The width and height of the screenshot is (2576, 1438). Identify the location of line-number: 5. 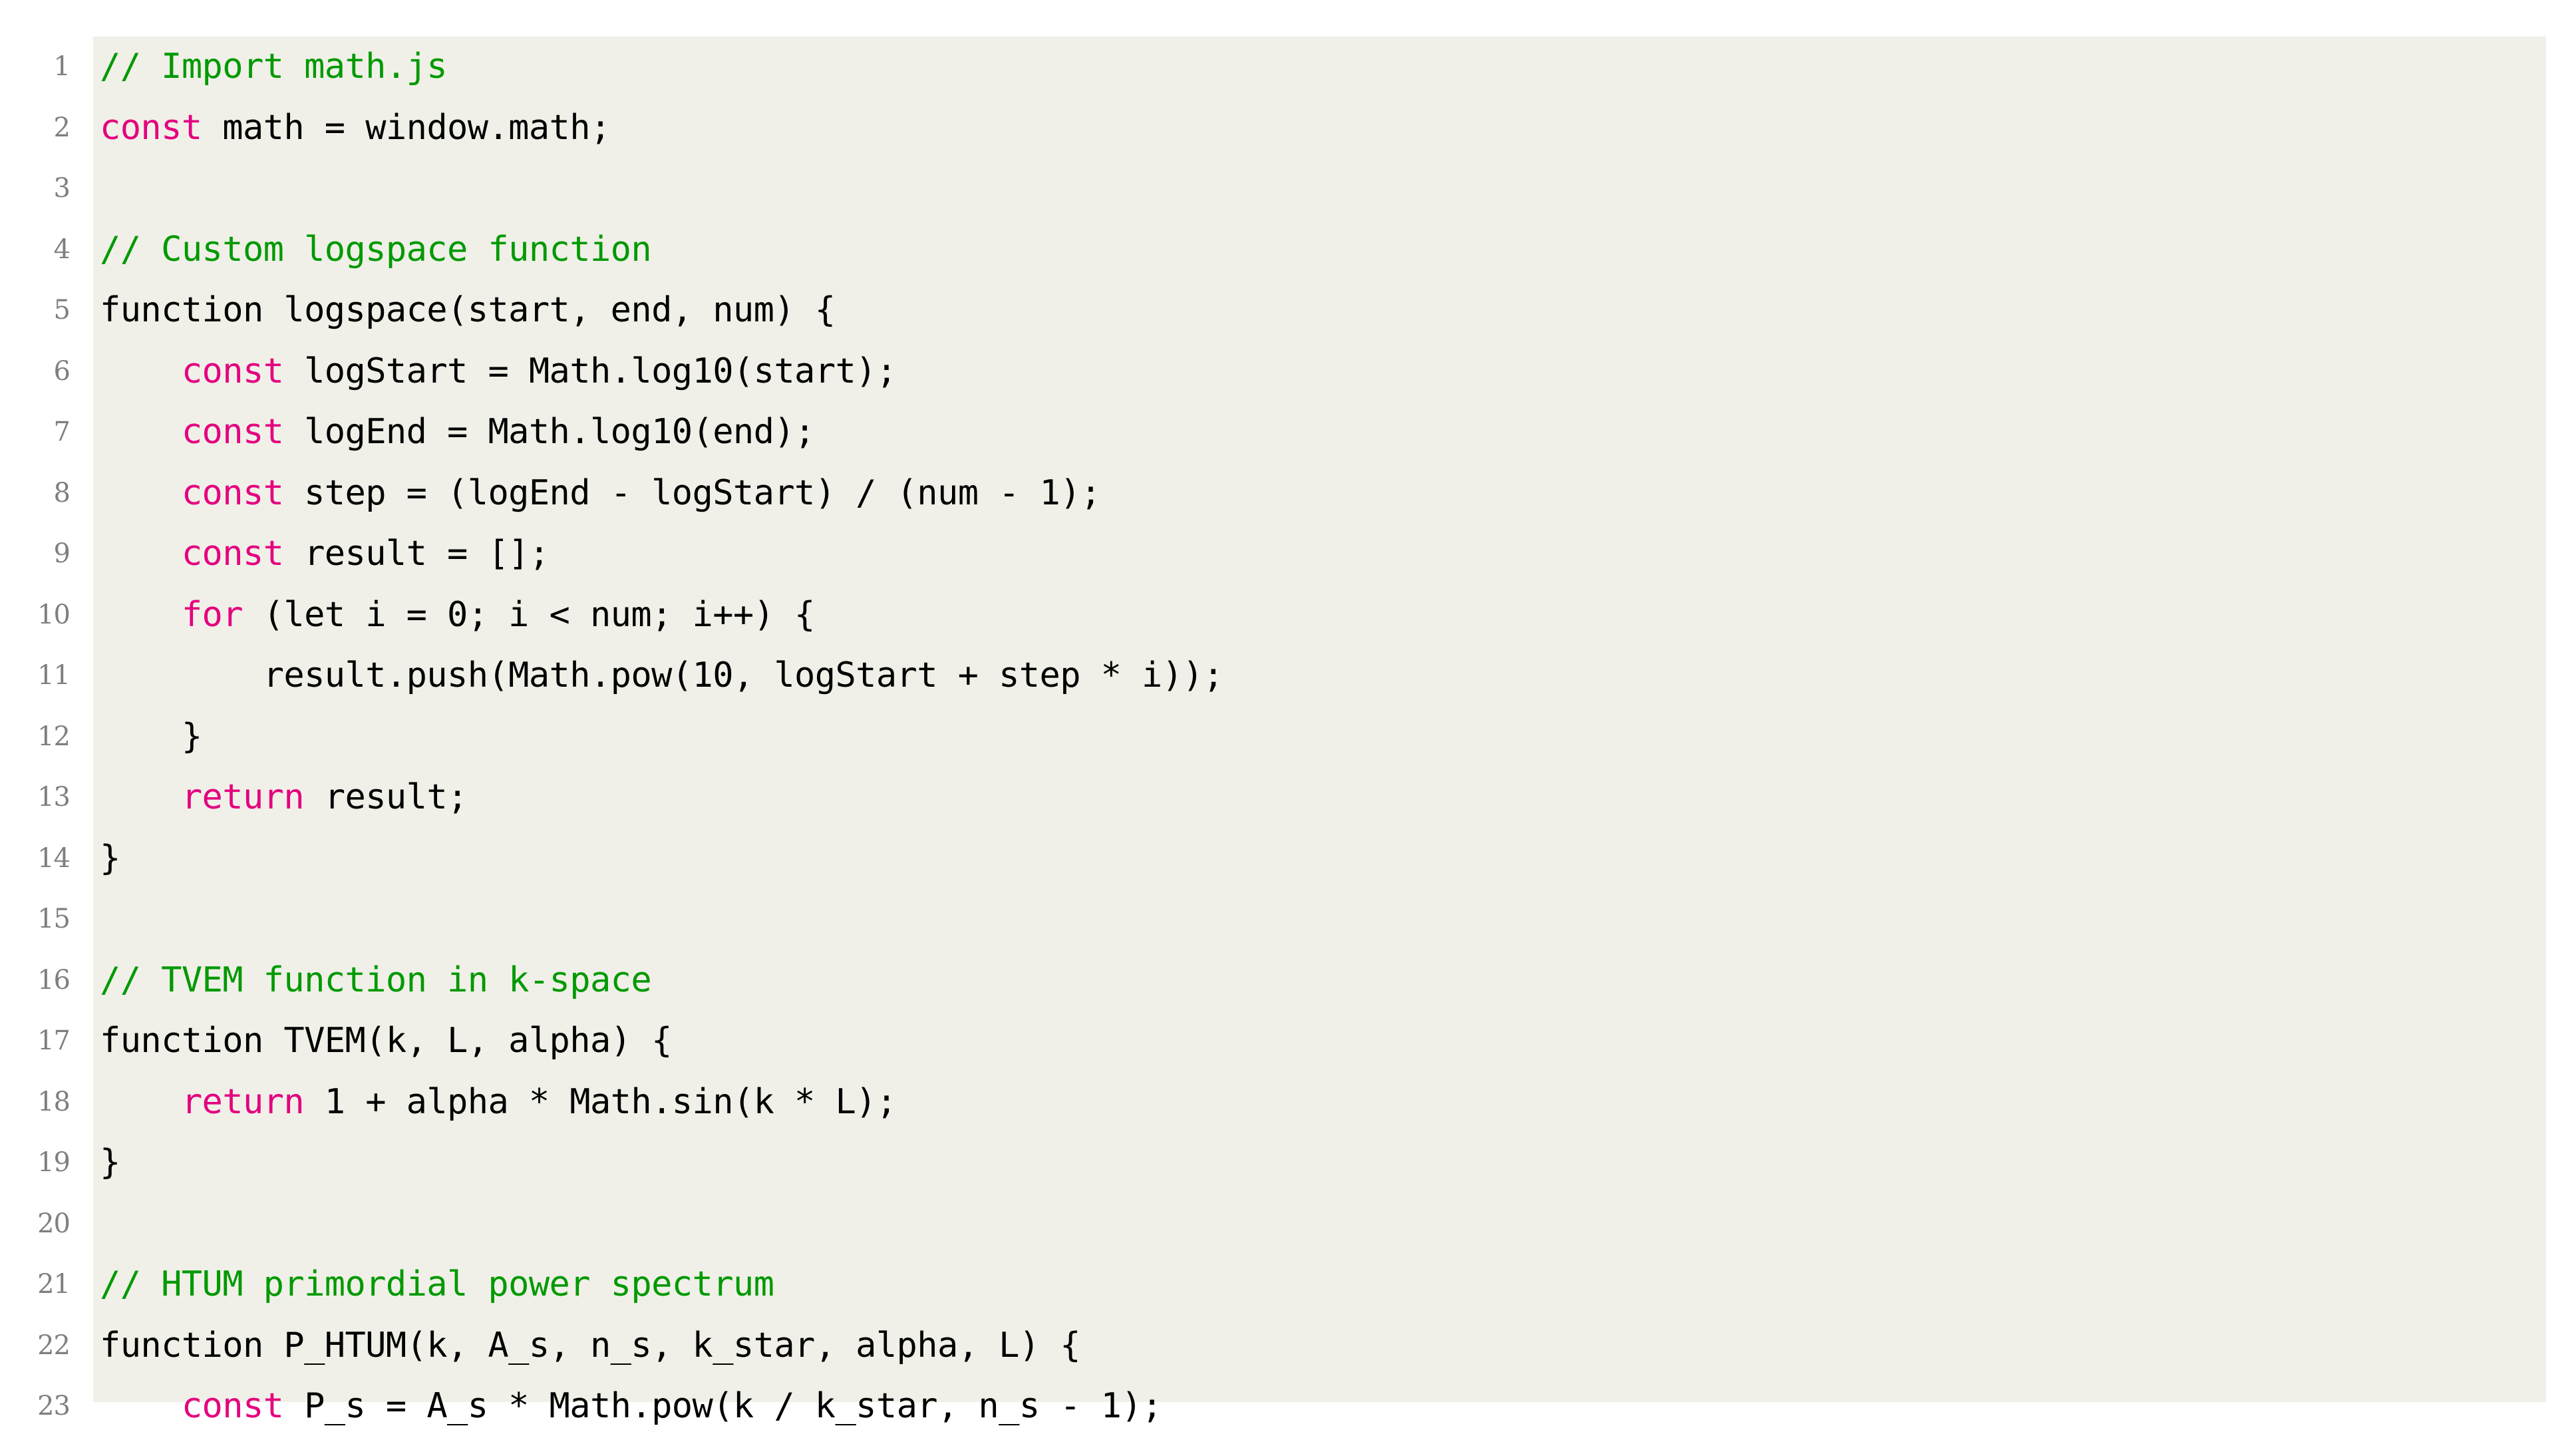
(62, 310).